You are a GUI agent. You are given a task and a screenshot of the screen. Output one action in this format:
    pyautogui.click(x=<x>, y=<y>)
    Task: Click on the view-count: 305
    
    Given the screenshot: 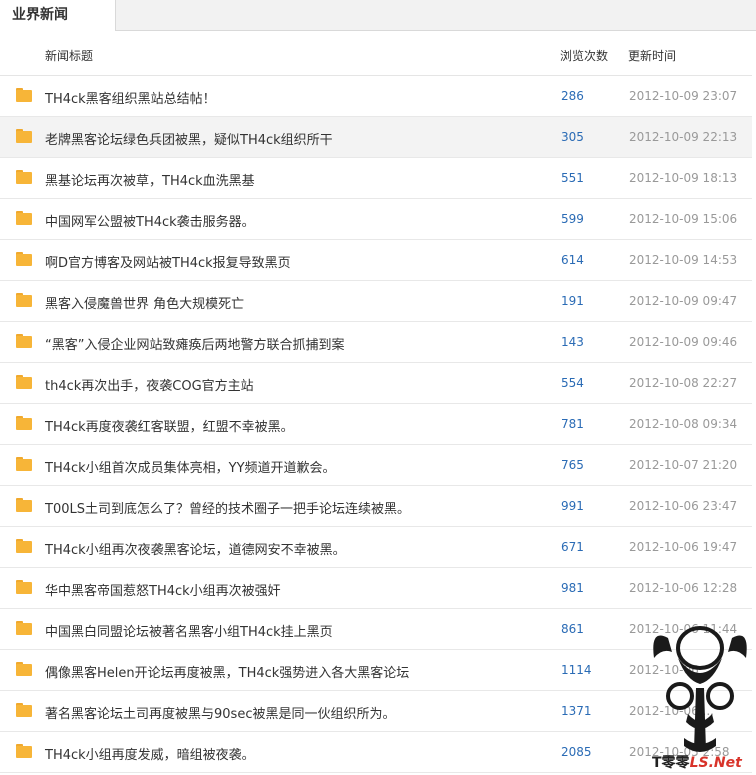 What is the action you would take?
    pyautogui.click(x=572, y=137)
    